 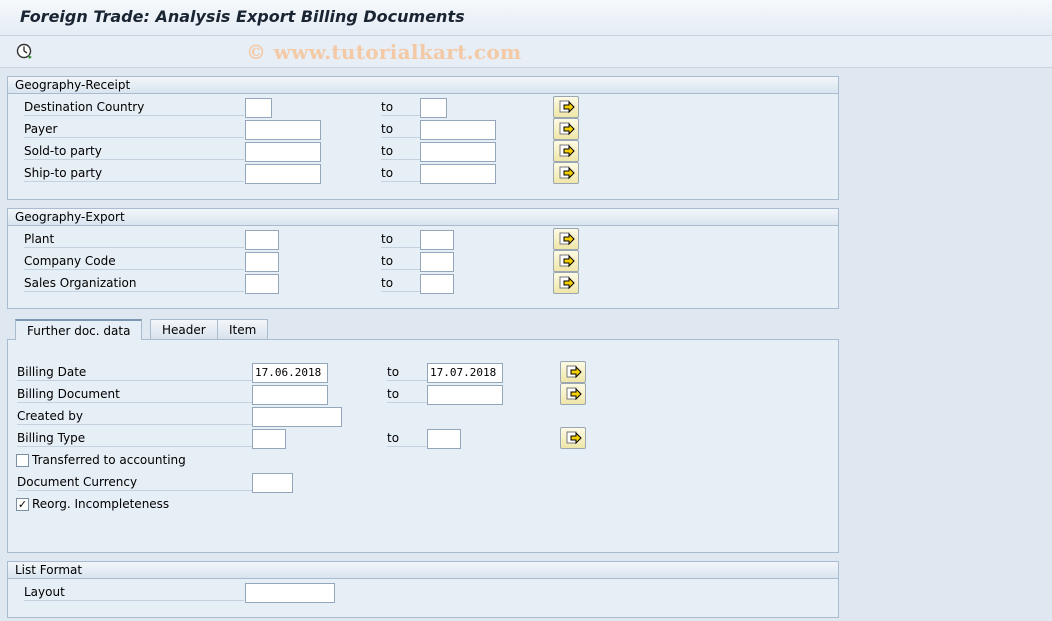 I want to click on field-label: Sales Organization, so click(x=134, y=283).